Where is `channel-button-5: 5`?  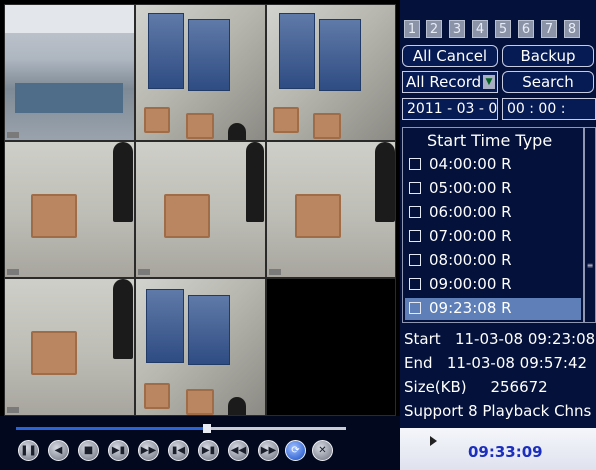
channel-button-5: 5 is located at coordinates (503, 29).